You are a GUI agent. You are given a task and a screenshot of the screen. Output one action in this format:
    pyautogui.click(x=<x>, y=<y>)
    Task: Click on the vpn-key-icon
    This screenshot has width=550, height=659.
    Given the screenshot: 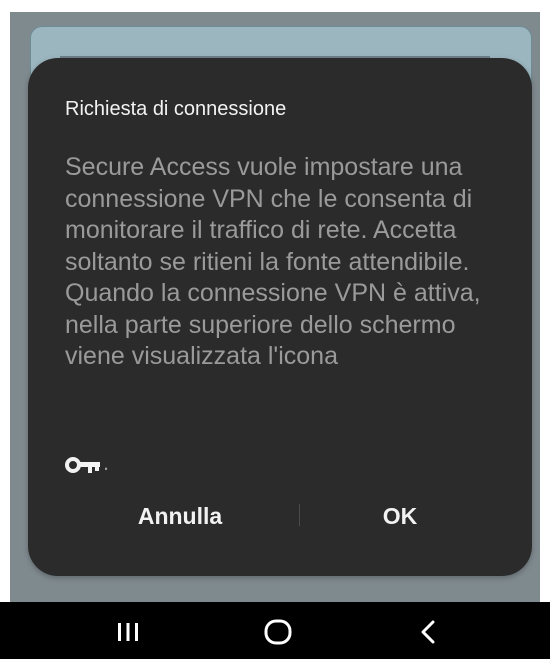 What is the action you would take?
    pyautogui.click(x=84, y=462)
    